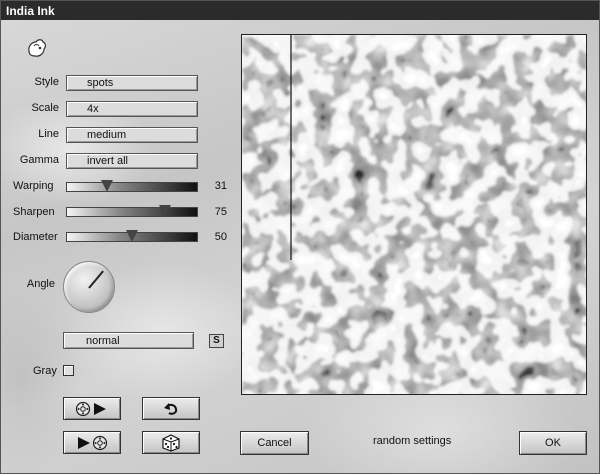 The image size is (600, 474). What do you see at coordinates (220, 212) in the screenshot?
I see `sharpen-value: 75` at bounding box center [220, 212].